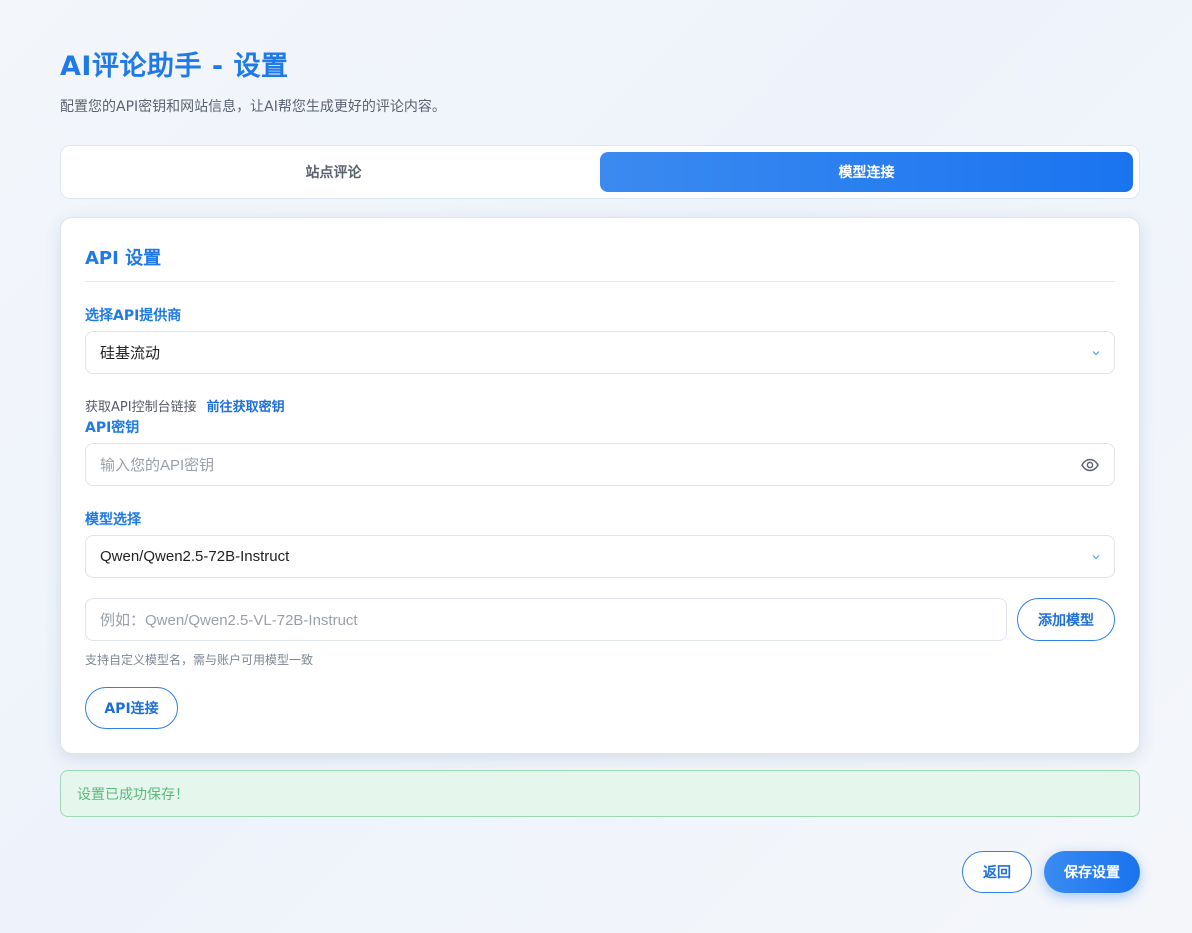 The image size is (1192, 933). Describe the element at coordinates (1092, 872) in the screenshot. I see `save-settings-button: 保存设置` at that location.